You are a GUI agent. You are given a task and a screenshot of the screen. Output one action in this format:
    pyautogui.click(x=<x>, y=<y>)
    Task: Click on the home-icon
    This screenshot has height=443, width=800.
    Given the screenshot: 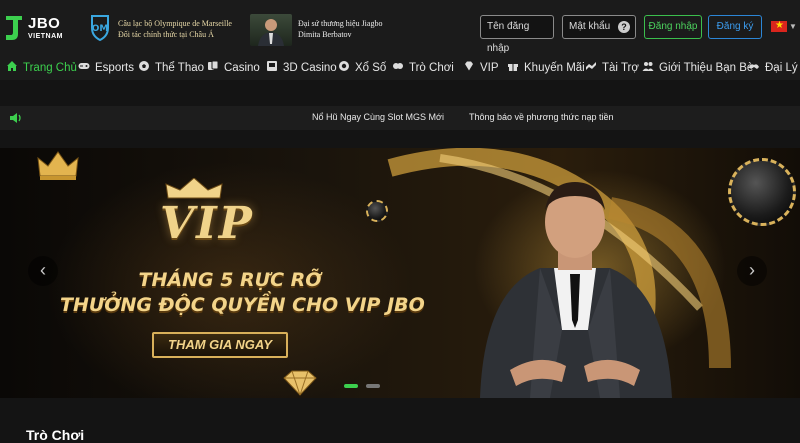 What is the action you would take?
    pyautogui.click(x=12, y=66)
    